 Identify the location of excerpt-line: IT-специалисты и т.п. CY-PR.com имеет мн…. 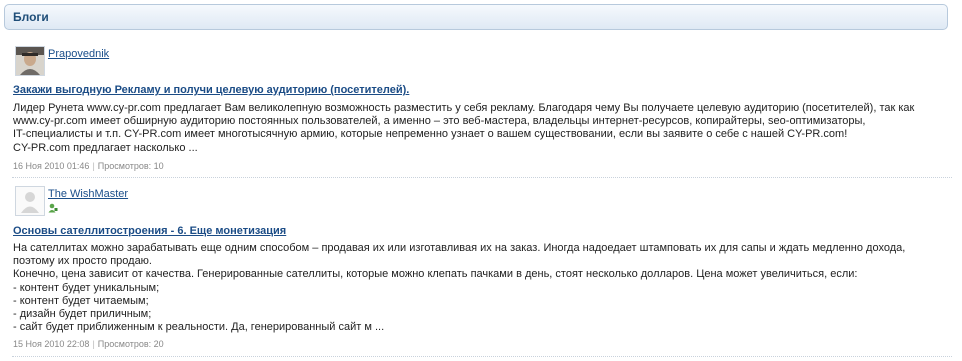
(430, 134).